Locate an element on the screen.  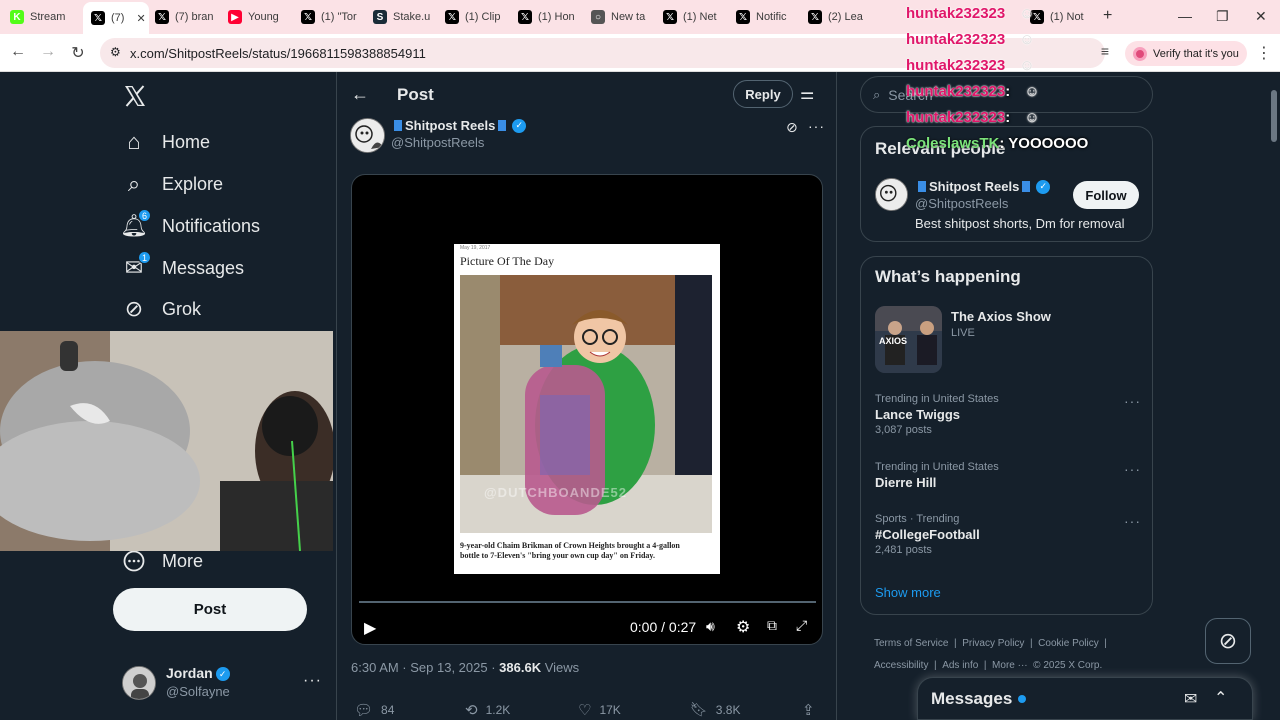
tab-label: (2) Lea is located at coordinates (845, 17).